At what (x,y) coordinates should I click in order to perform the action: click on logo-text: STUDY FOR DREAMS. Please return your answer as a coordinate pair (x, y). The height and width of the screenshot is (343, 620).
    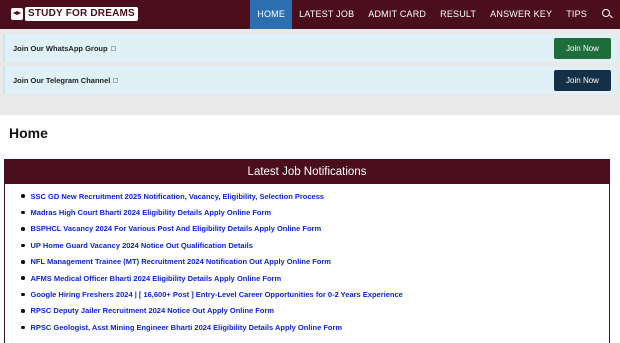
    Looking at the image, I should click on (81, 14).